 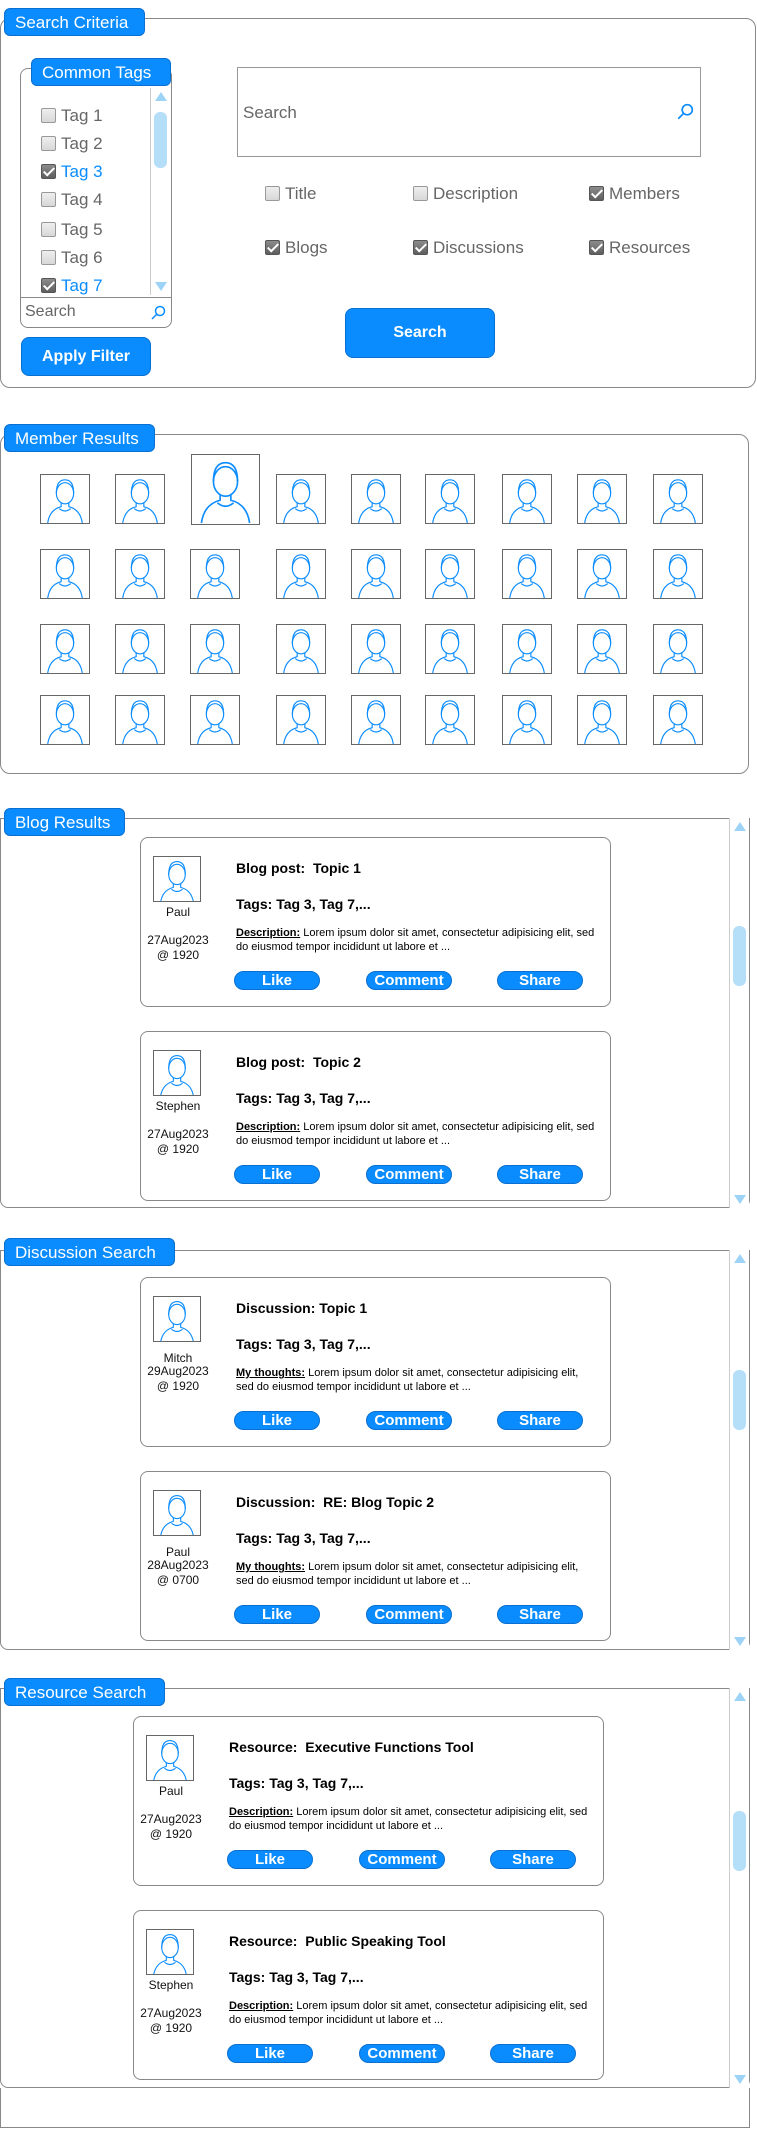 What do you see at coordinates (337, 1941) in the screenshot?
I see `post-title: Resource: Public Speaking Tool` at bounding box center [337, 1941].